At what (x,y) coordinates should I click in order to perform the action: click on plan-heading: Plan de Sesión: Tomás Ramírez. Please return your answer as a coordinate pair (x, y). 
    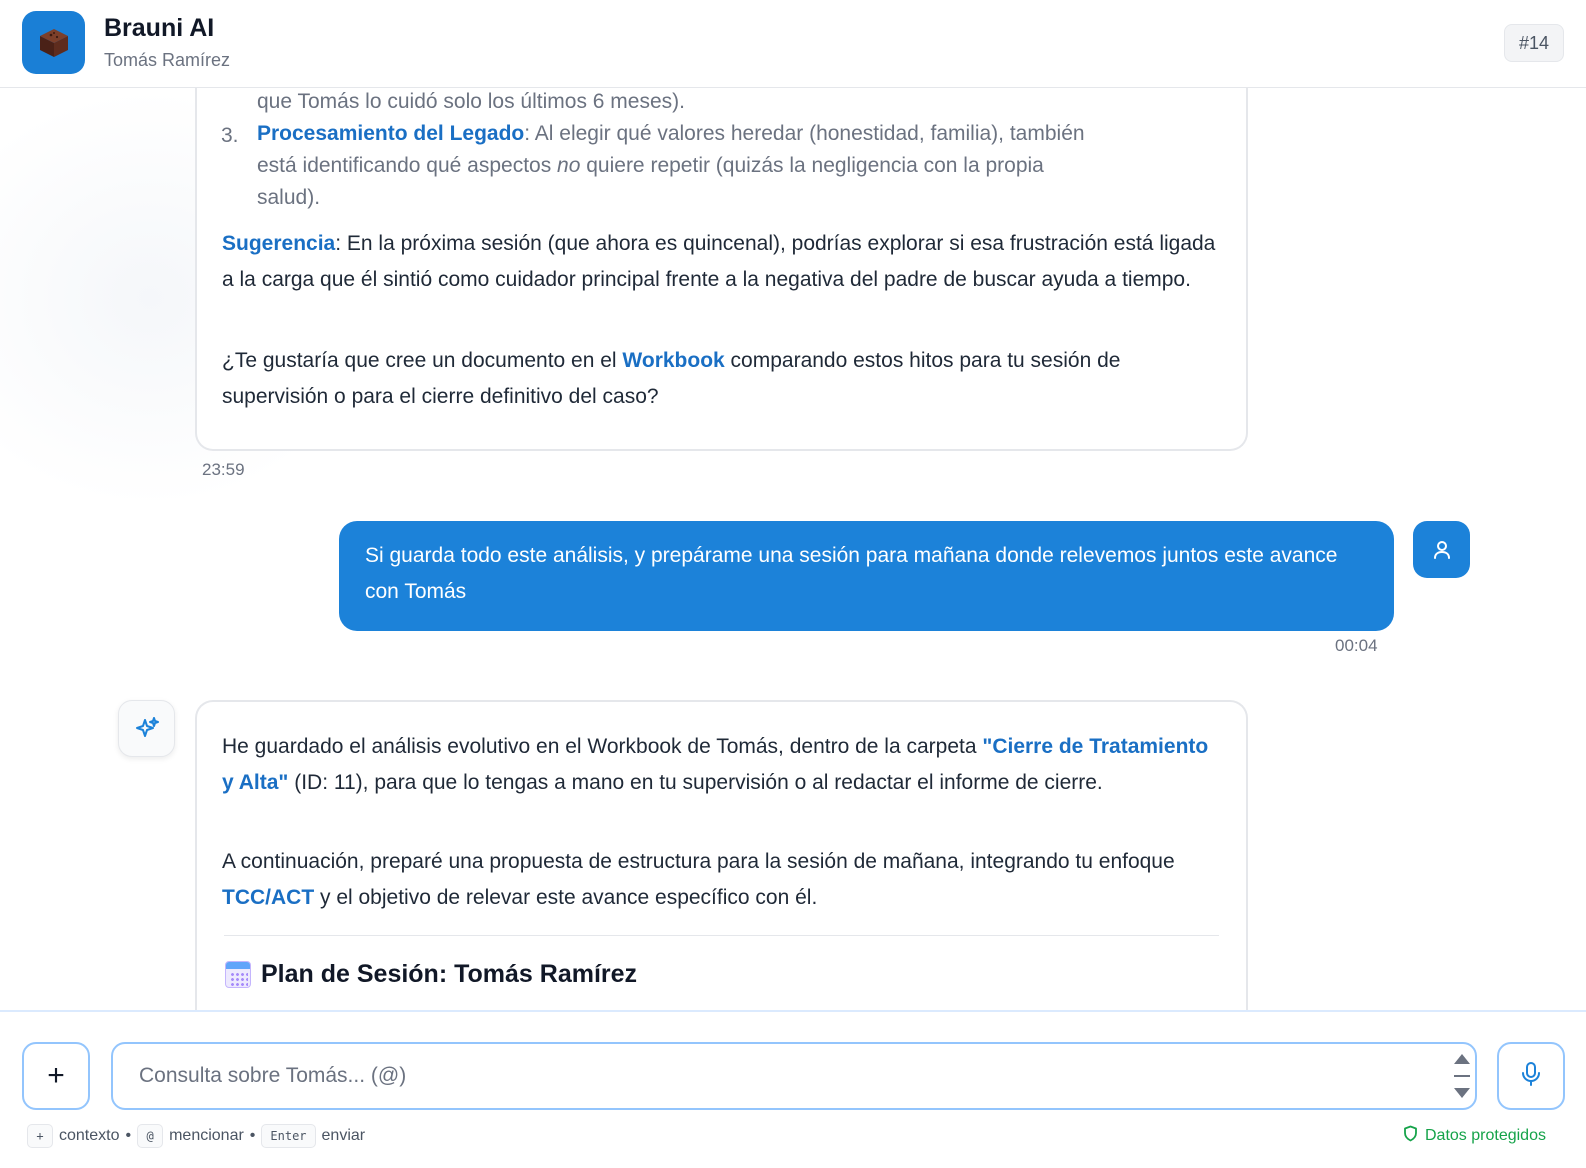
    Looking at the image, I should click on (431, 974).